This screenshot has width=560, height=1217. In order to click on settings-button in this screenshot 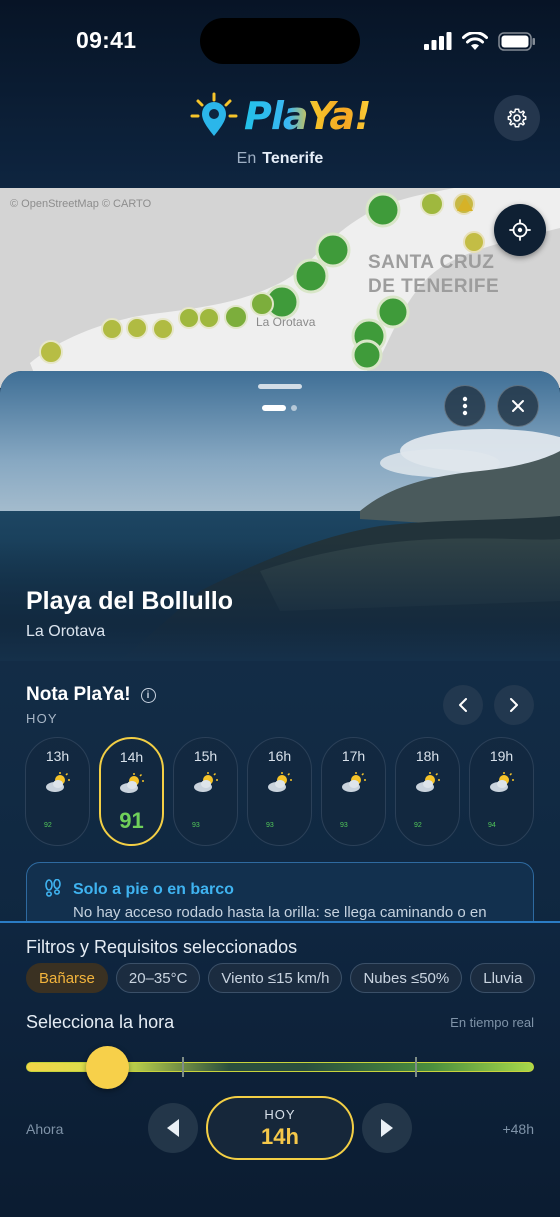, I will do `click(517, 118)`.